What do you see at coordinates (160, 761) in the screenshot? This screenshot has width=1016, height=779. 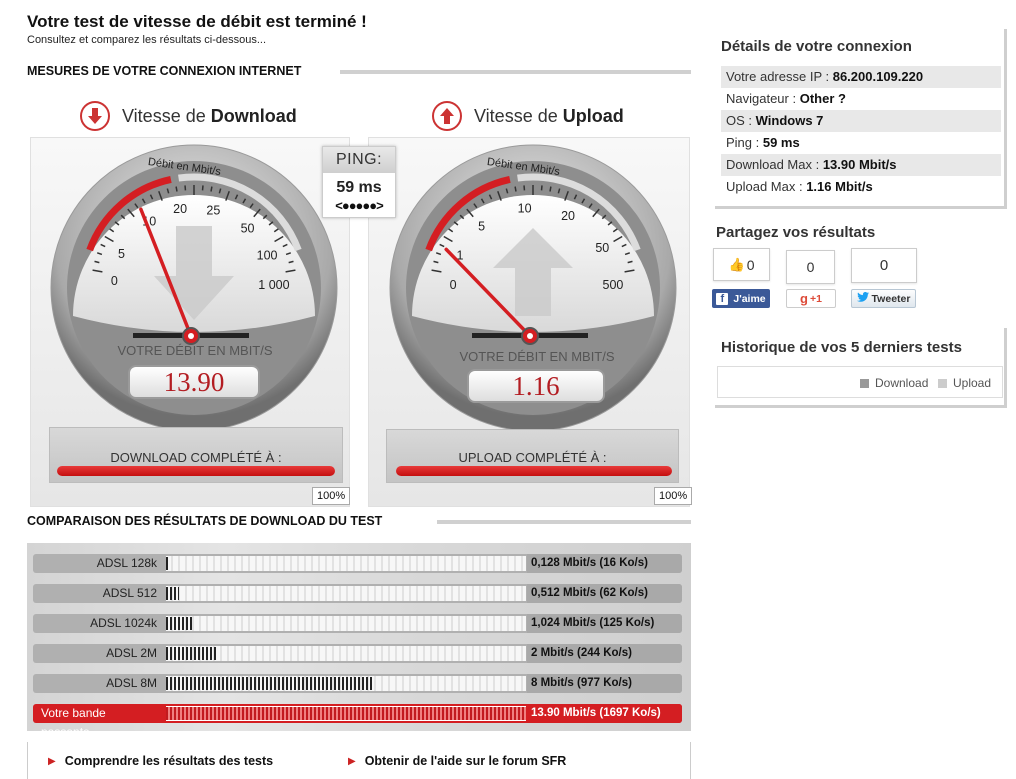 I see `understand-results-link: ▶ Comprendre les résultats des tests` at bounding box center [160, 761].